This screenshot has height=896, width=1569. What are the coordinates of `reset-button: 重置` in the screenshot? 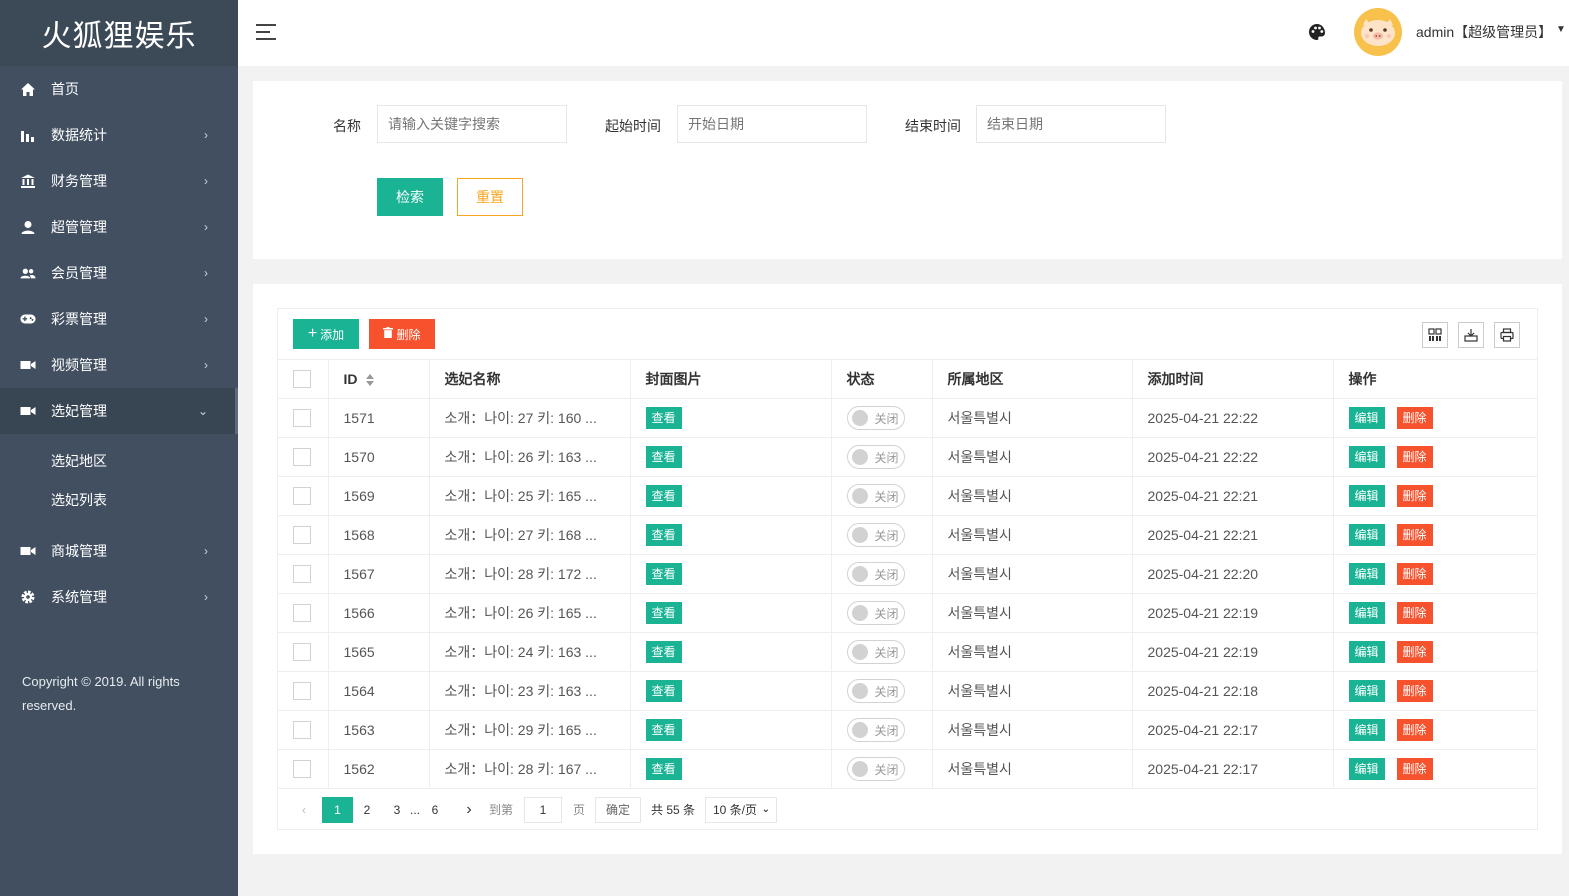 It's located at (490, 197).